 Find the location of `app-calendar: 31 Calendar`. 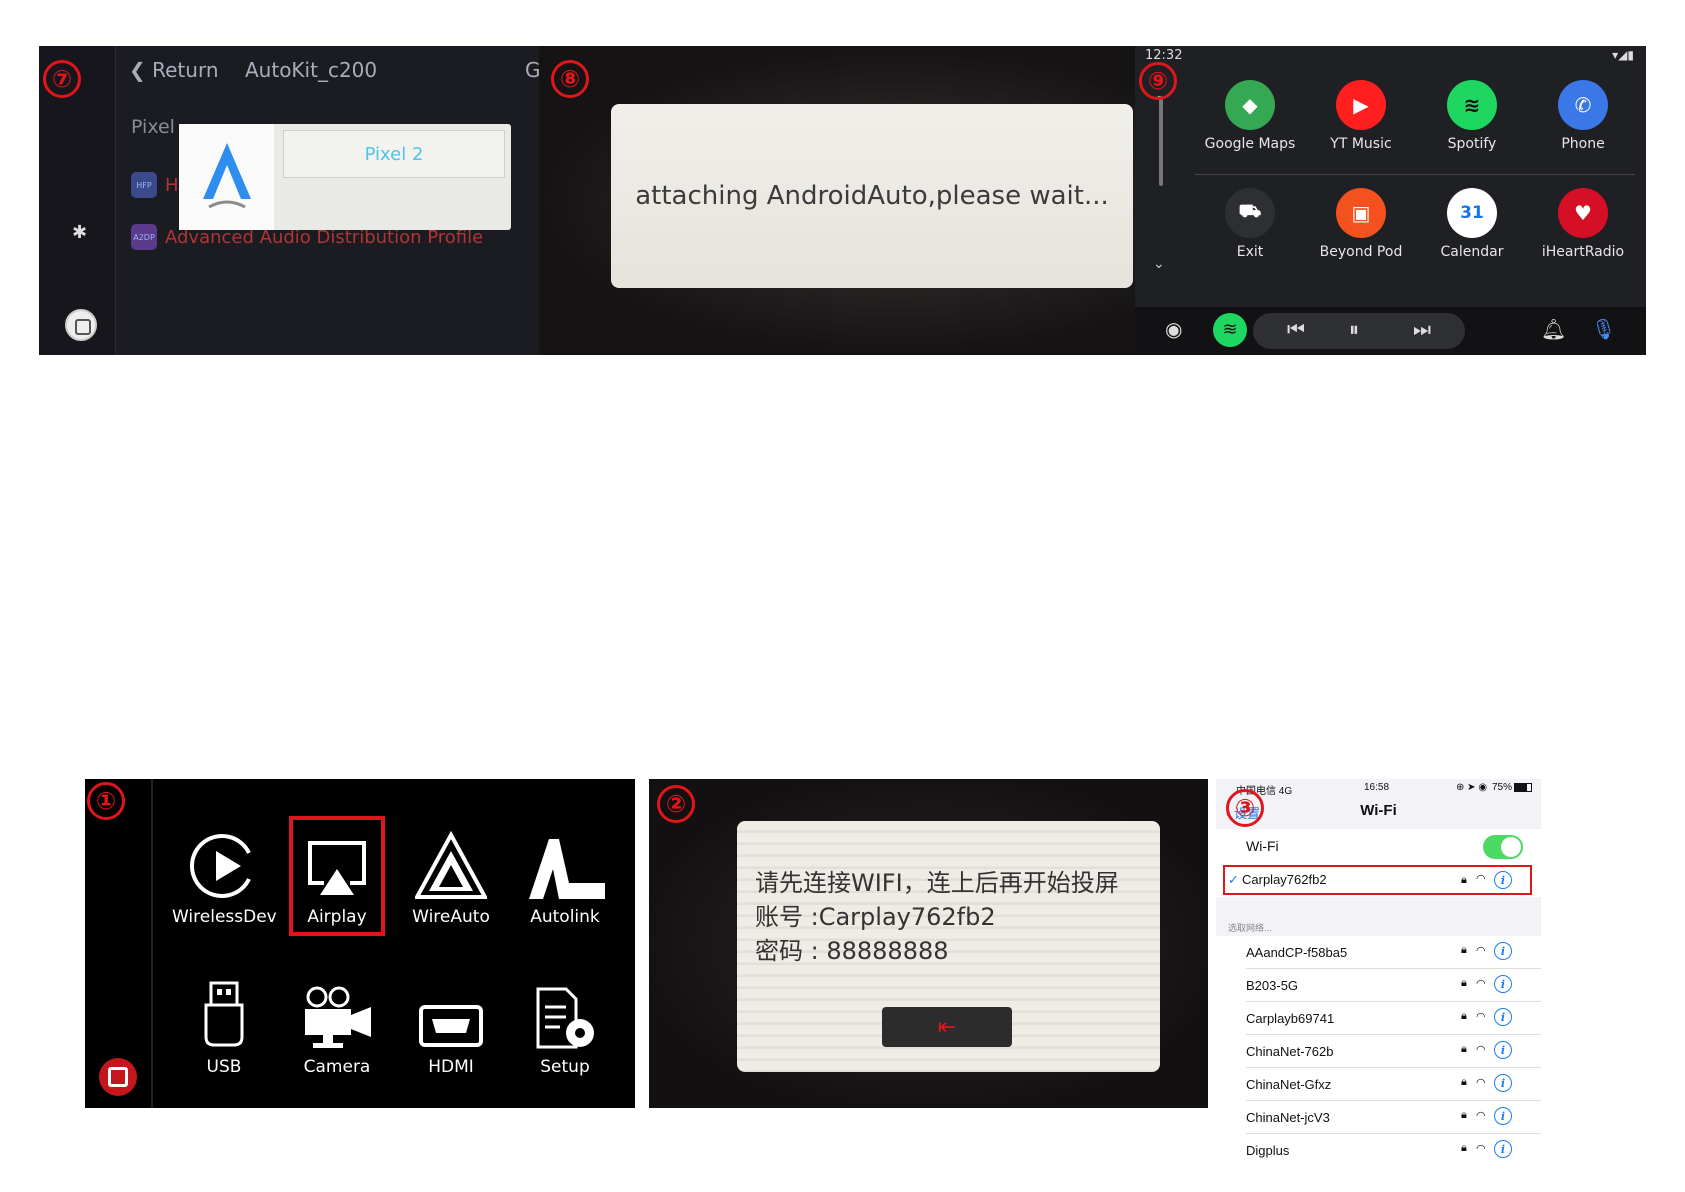

app-calendar: 31 Calendar is located at coordinates (1472, 224).